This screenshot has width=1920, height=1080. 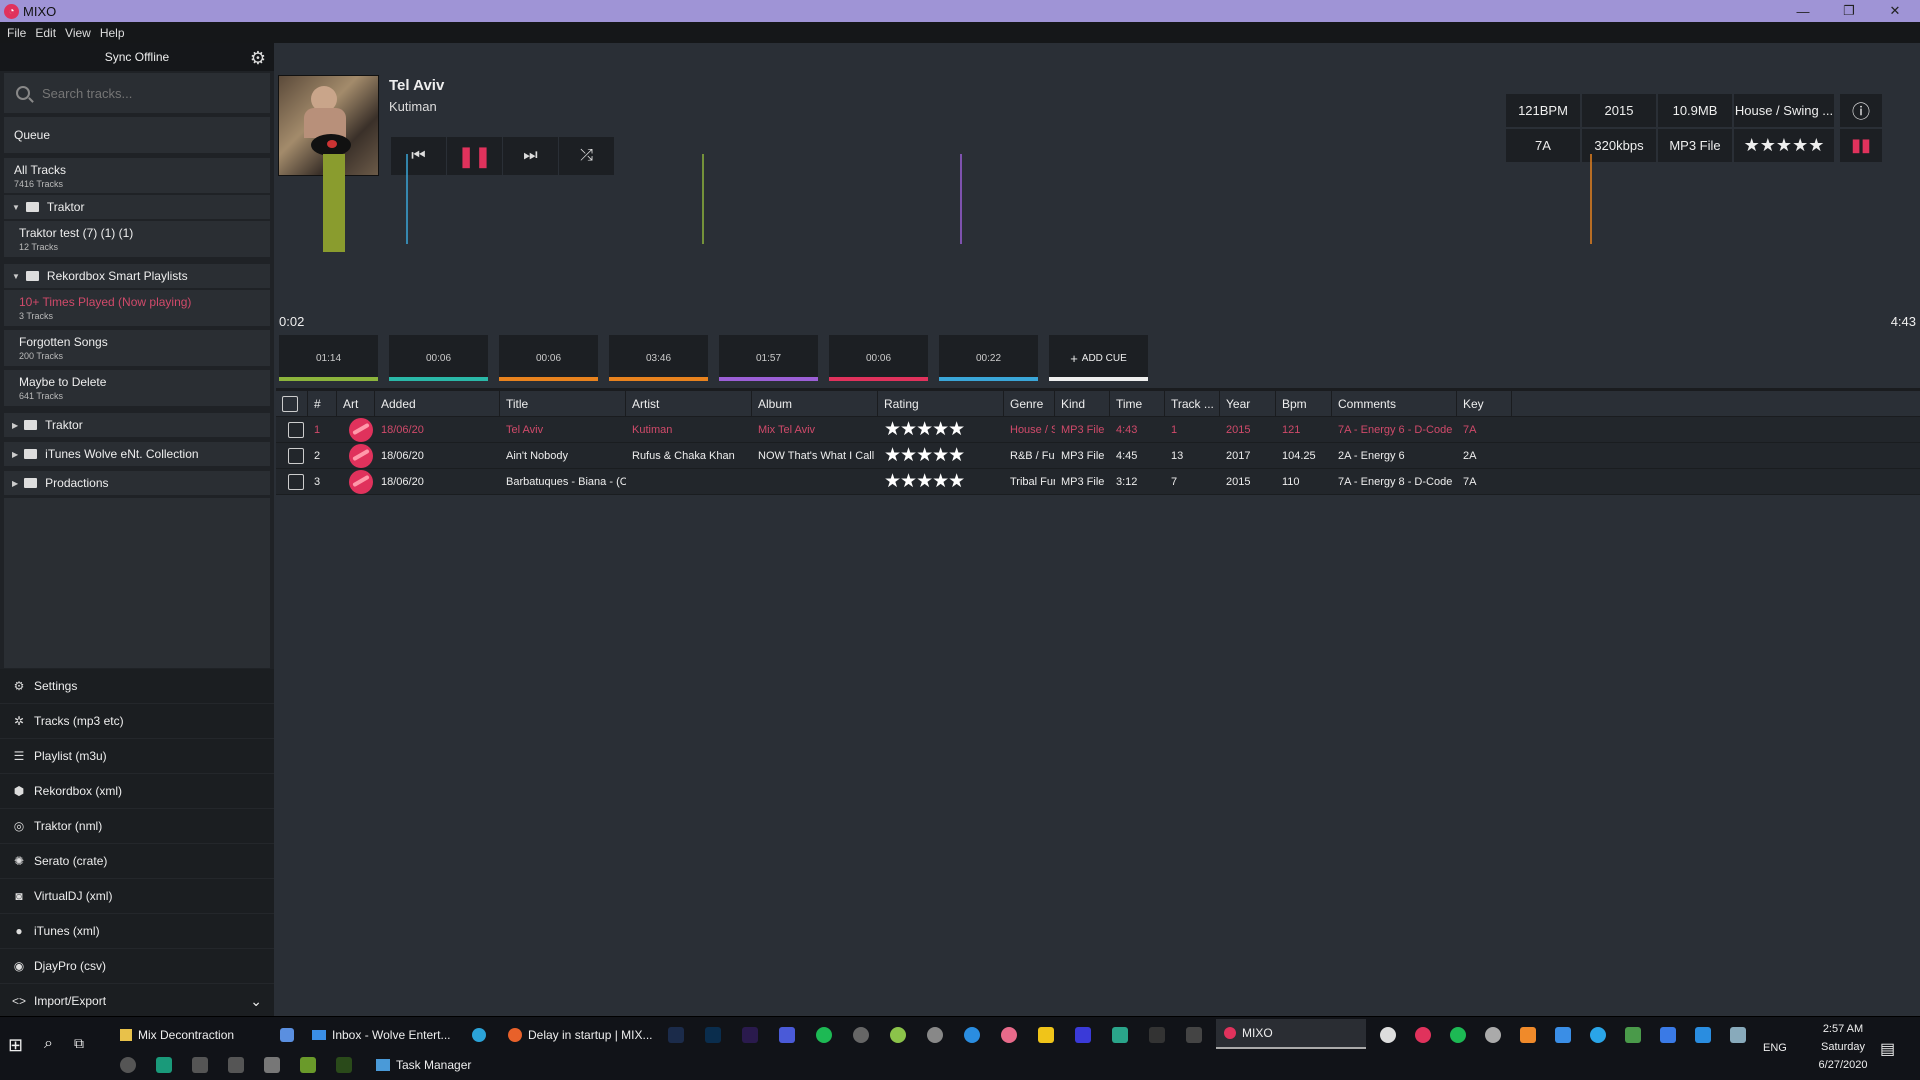 What do you see at coordinates (941, 403) in the screenshot?
I see `col-rating: Rating` at bounding box center [941, 403].